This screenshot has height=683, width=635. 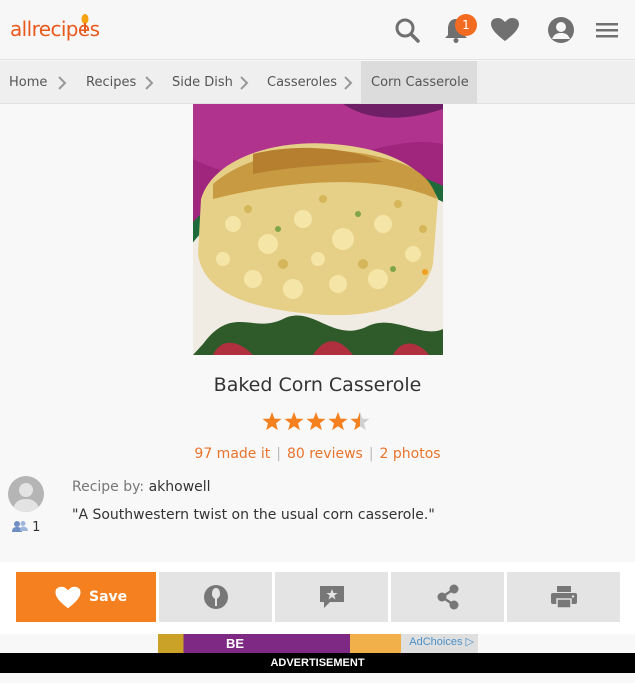 What do you see at coordinates (108, 487) in the screenshot?
I see `byline-label: Recipe by:` at bounding box center [108, 487].